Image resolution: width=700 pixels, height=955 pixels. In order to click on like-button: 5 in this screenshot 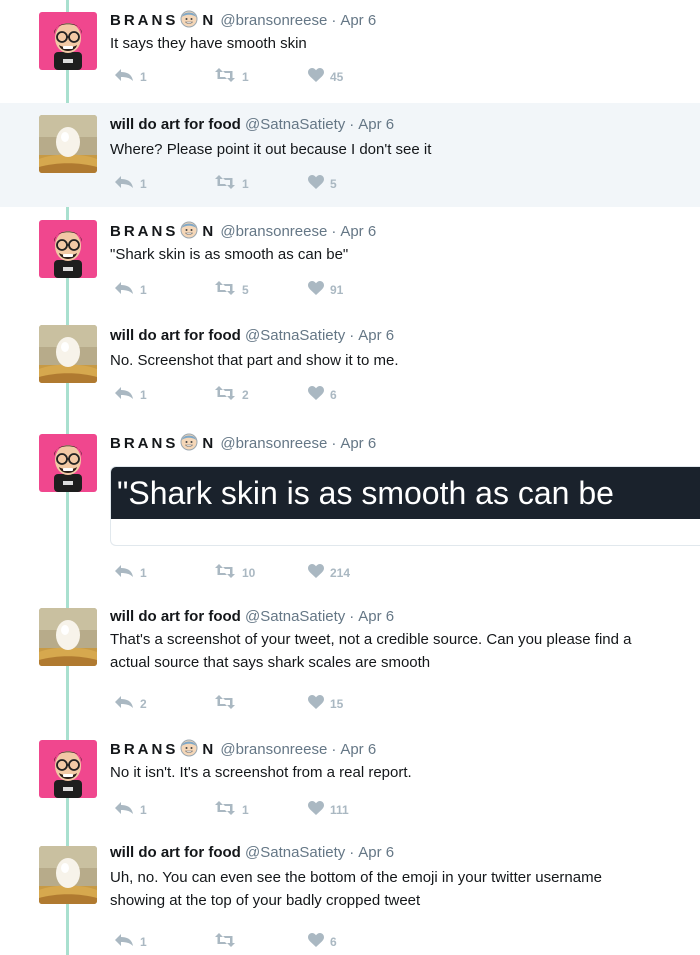, I will do `click(322, 183)`.